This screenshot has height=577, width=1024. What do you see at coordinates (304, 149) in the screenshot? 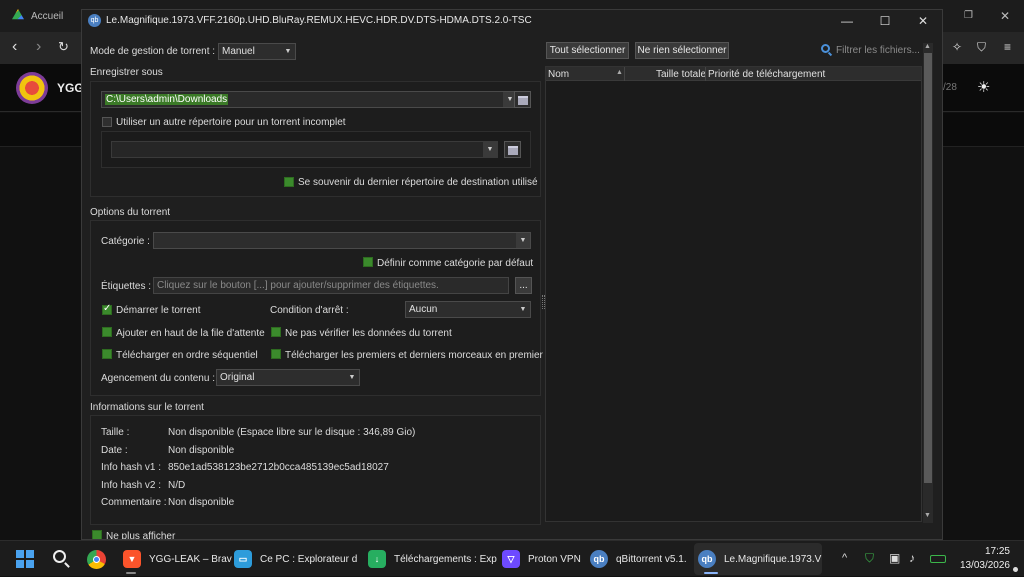
I see `incomplete-path-input: ▼` at bounding box center [304, 149].